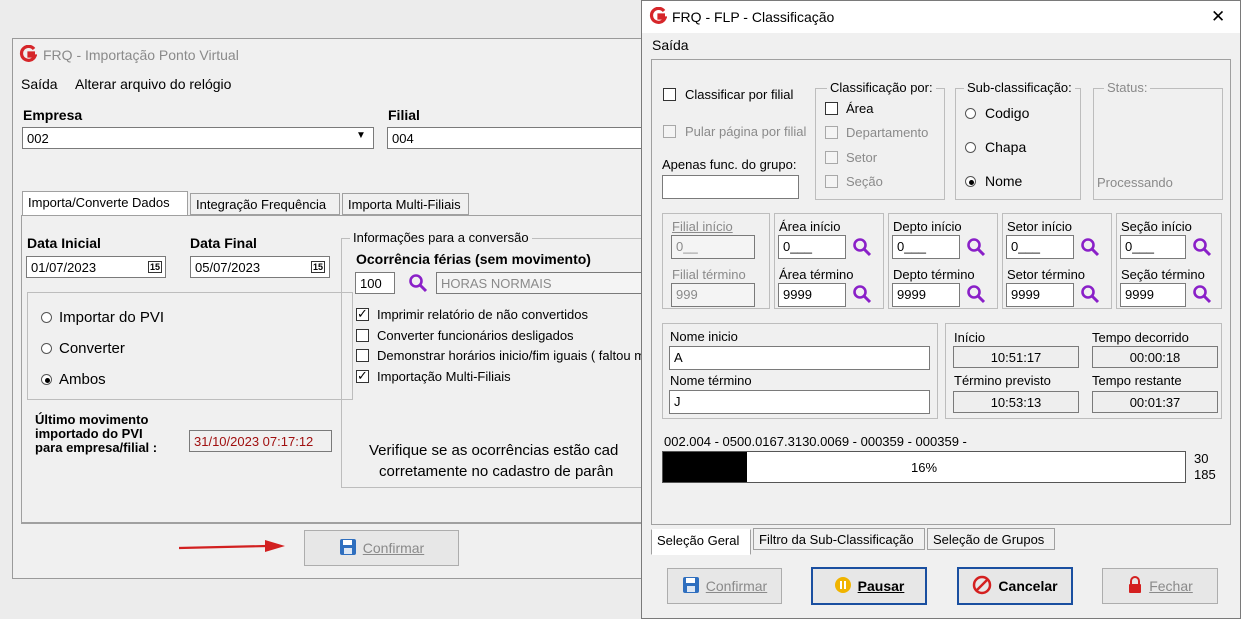  What do you see at coordinates (669, 131) in the screenshot?
I see `check-pular-pagina-box` at bounding box center [669, 131].